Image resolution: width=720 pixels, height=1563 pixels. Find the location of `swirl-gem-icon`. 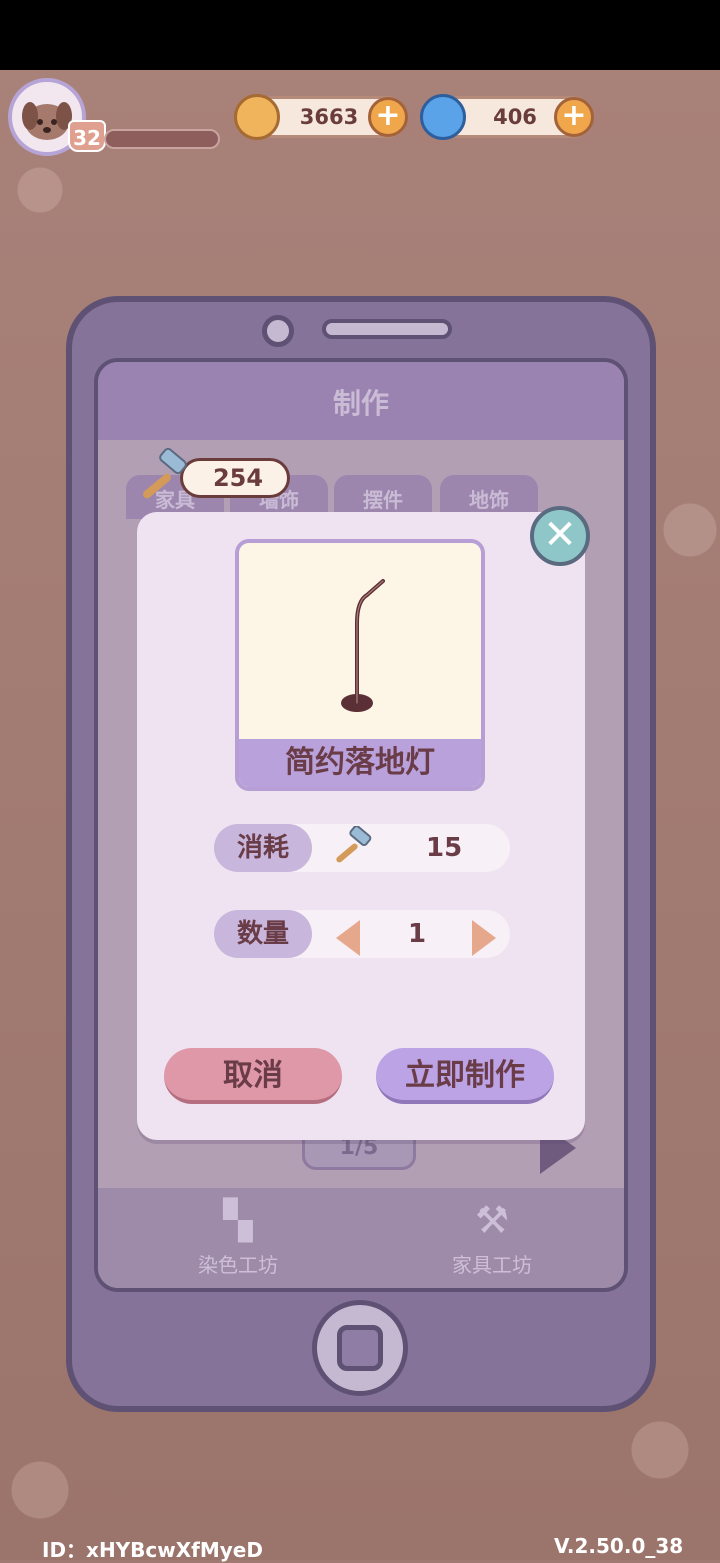

swirl-gem-icon is located at coordinates (443, 117).